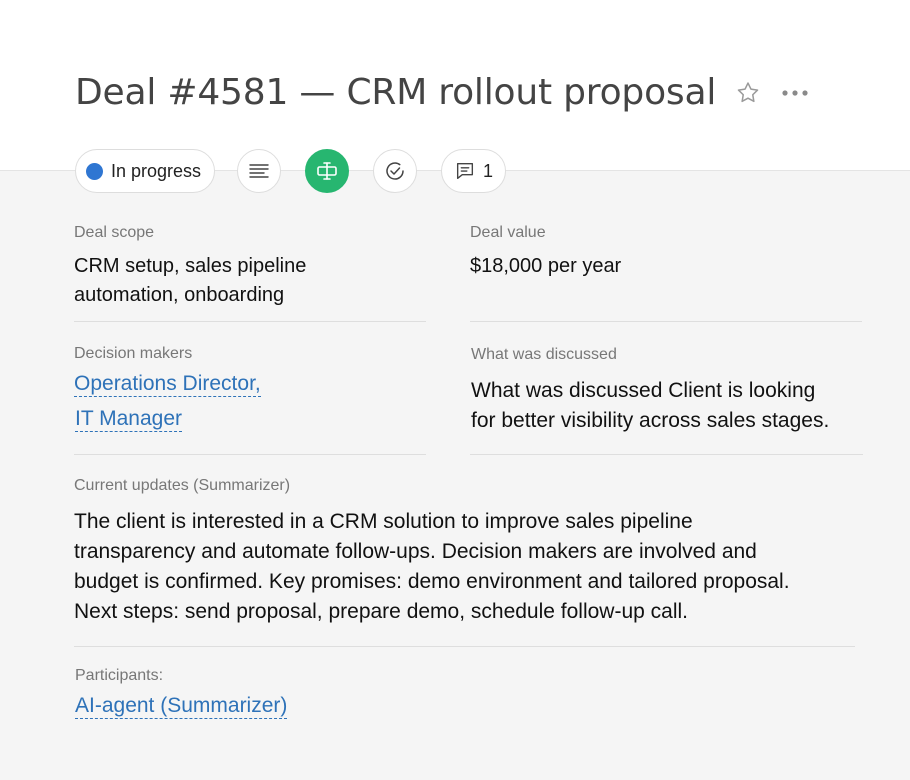 This screenshot has width=910, height=780. What do you see at coordinates (94, 171) in the screenshot?
I see `status-dot-icon` at bounding box center [94, 171].